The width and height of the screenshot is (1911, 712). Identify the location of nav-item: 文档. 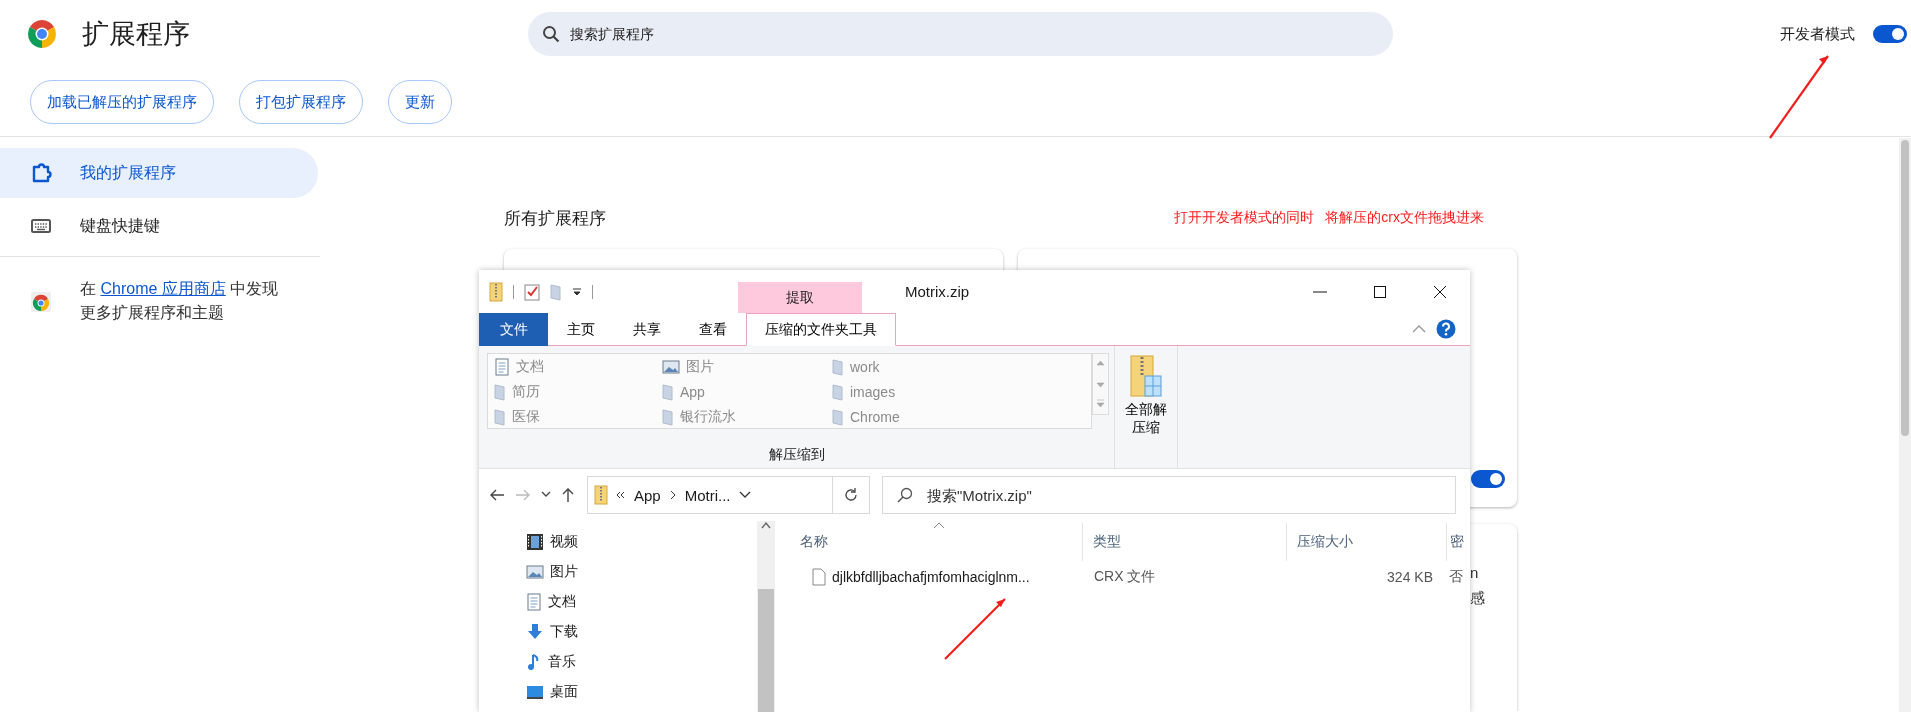
(641, 601).